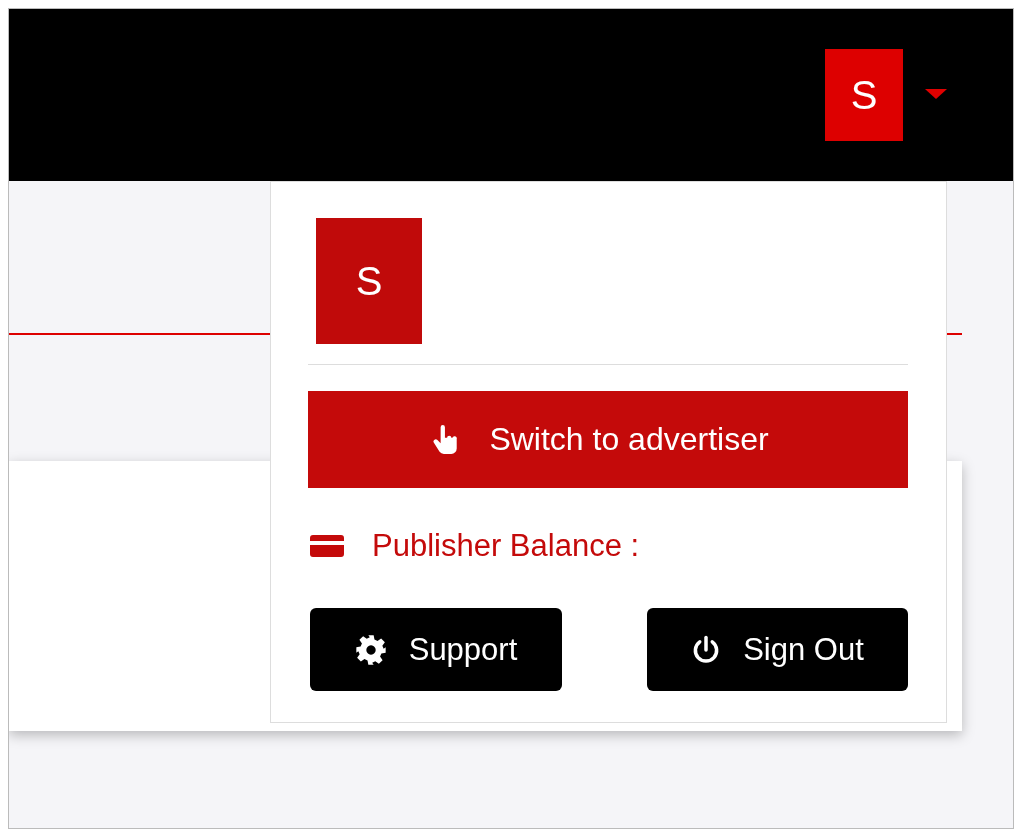 Image resolution: width=1024 pixels, height=835 pixels. I want to click on pointer-hand-icon, so click(446, 439).